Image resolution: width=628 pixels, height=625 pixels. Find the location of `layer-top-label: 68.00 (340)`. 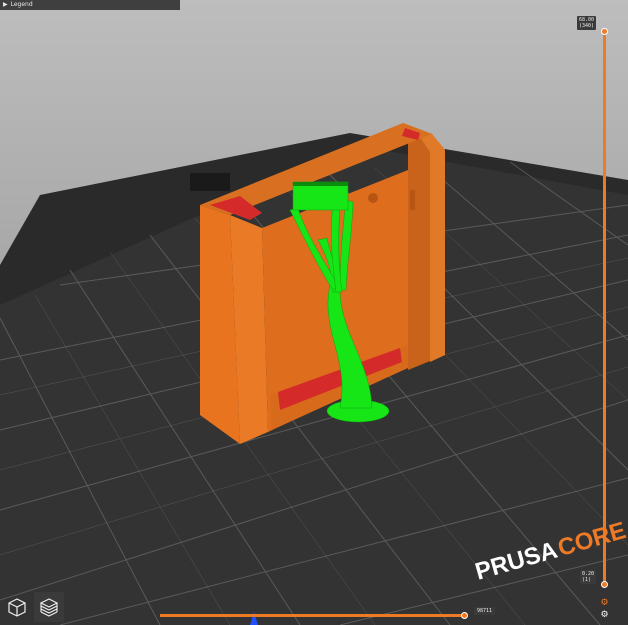

layer-top-label: 68.00 (340) is located at coordinates (587, 23).